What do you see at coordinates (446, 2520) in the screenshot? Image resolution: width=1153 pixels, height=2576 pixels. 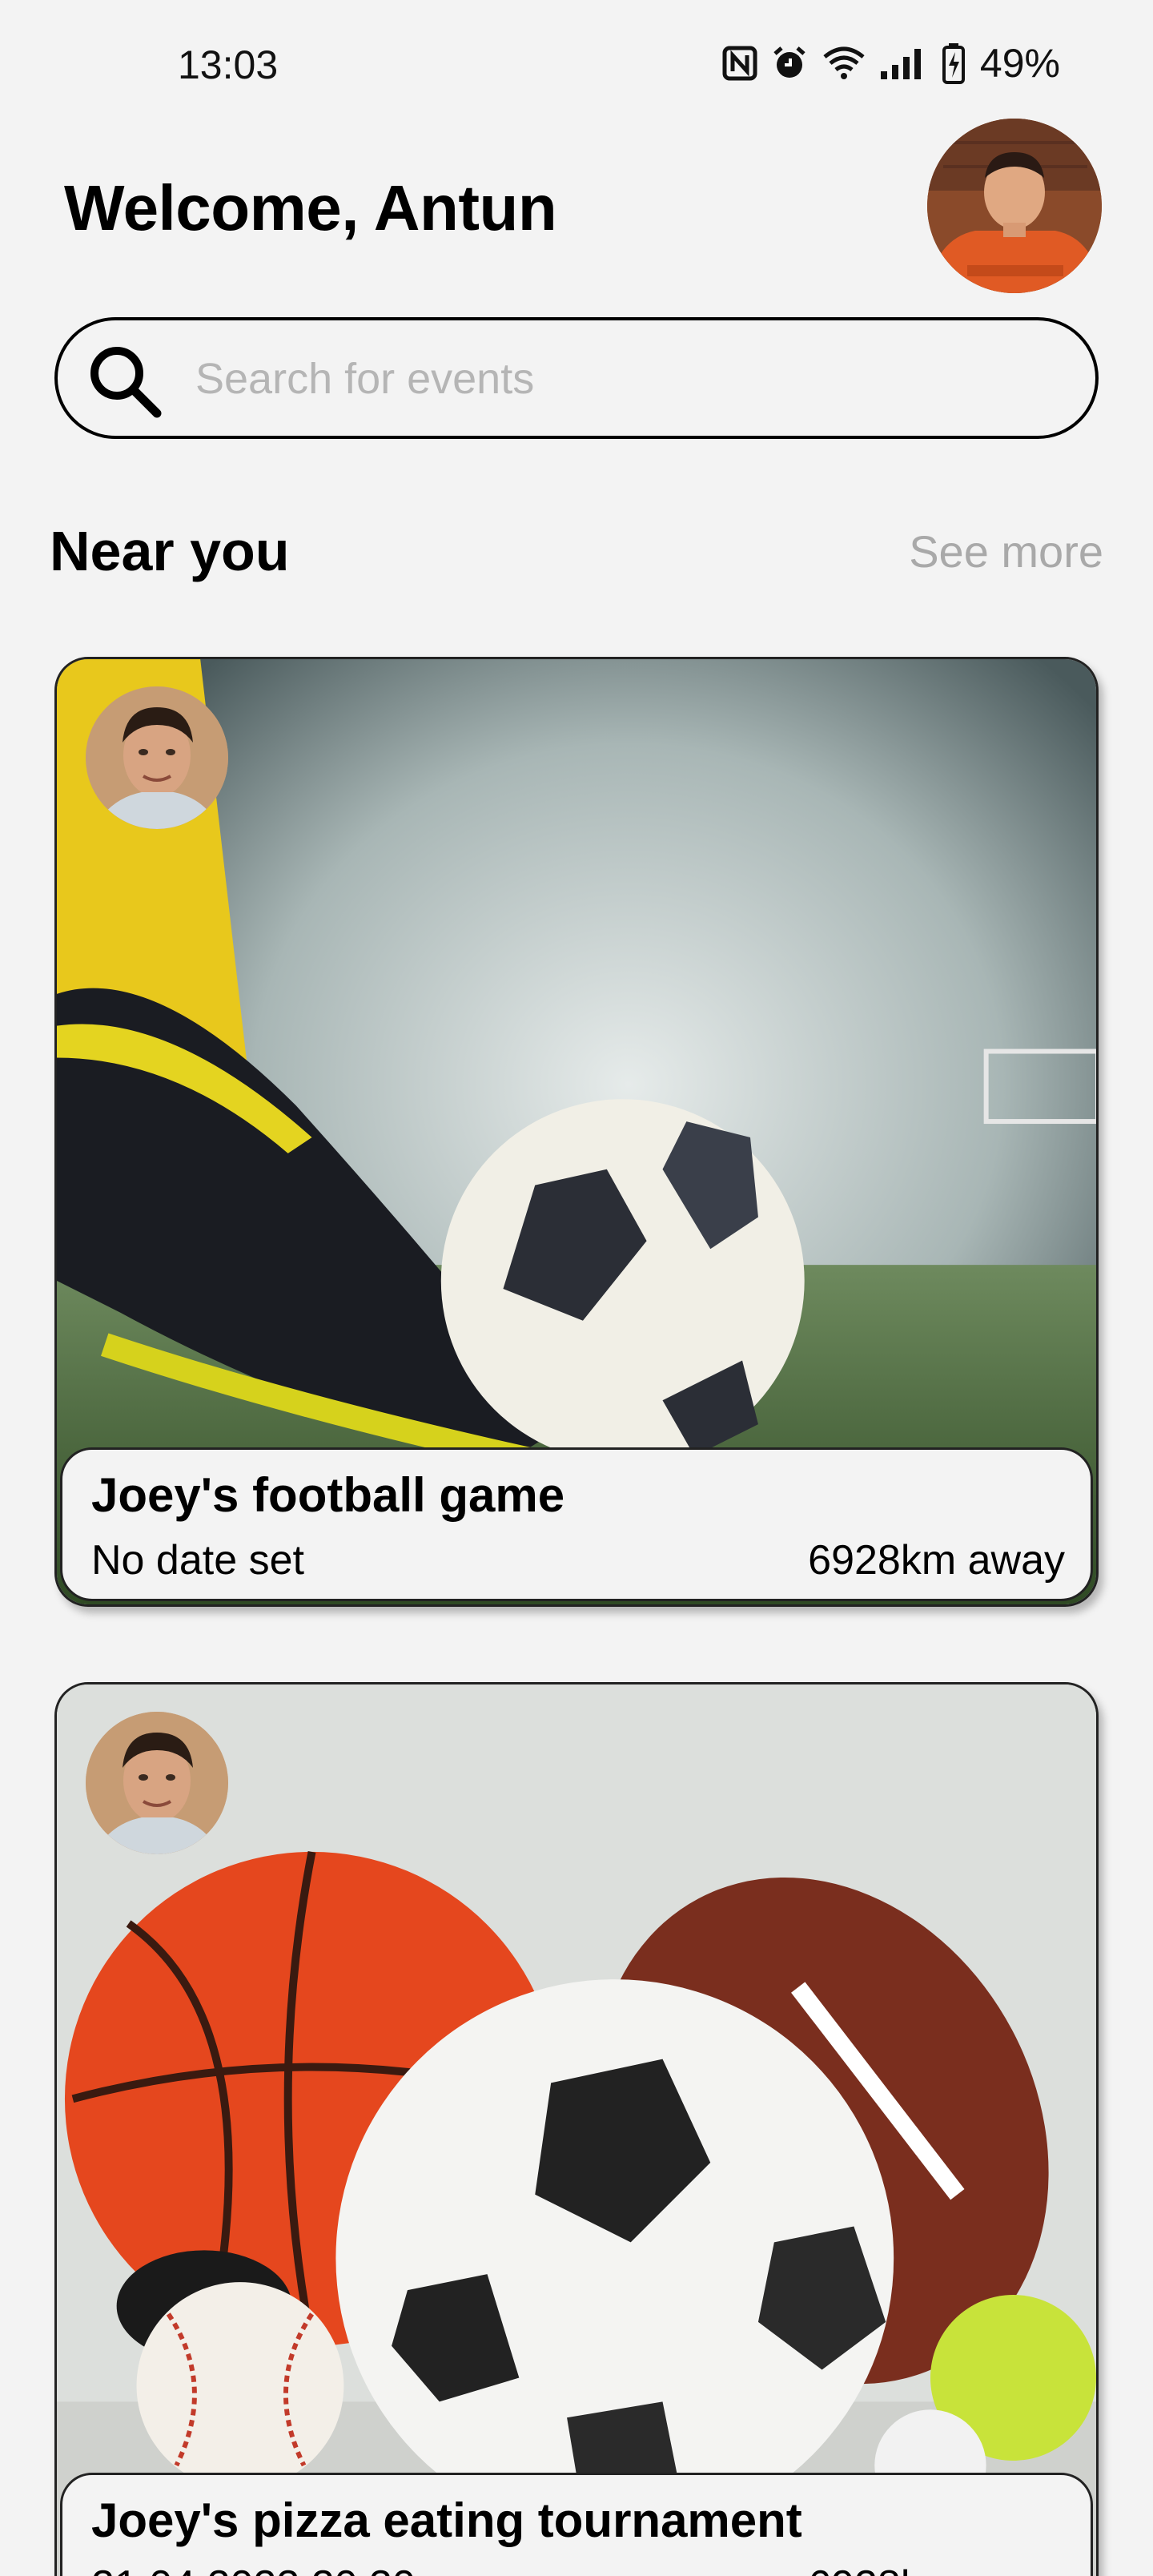 I see `event-title: Joey's pizza eating tournament` at bounding box center [446, 2520].